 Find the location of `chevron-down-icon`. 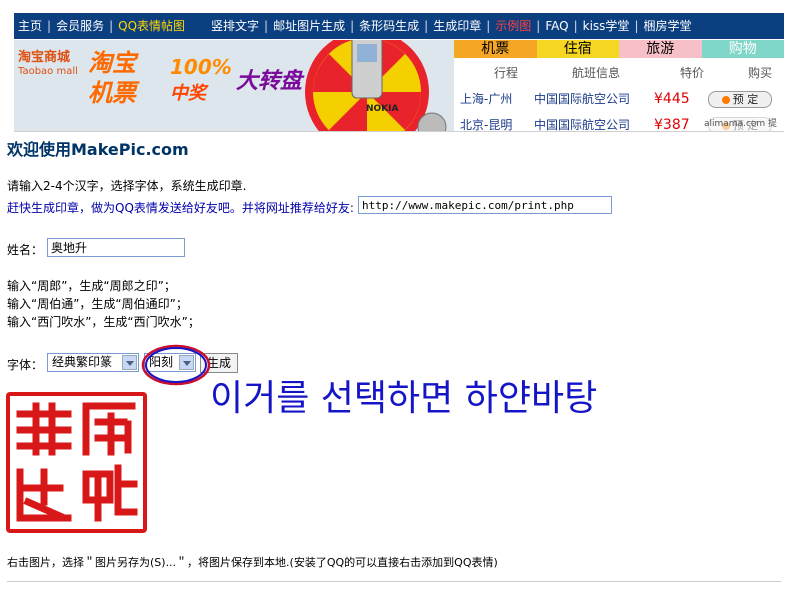

chevron-down-icon is located at coordinates (129, 362).